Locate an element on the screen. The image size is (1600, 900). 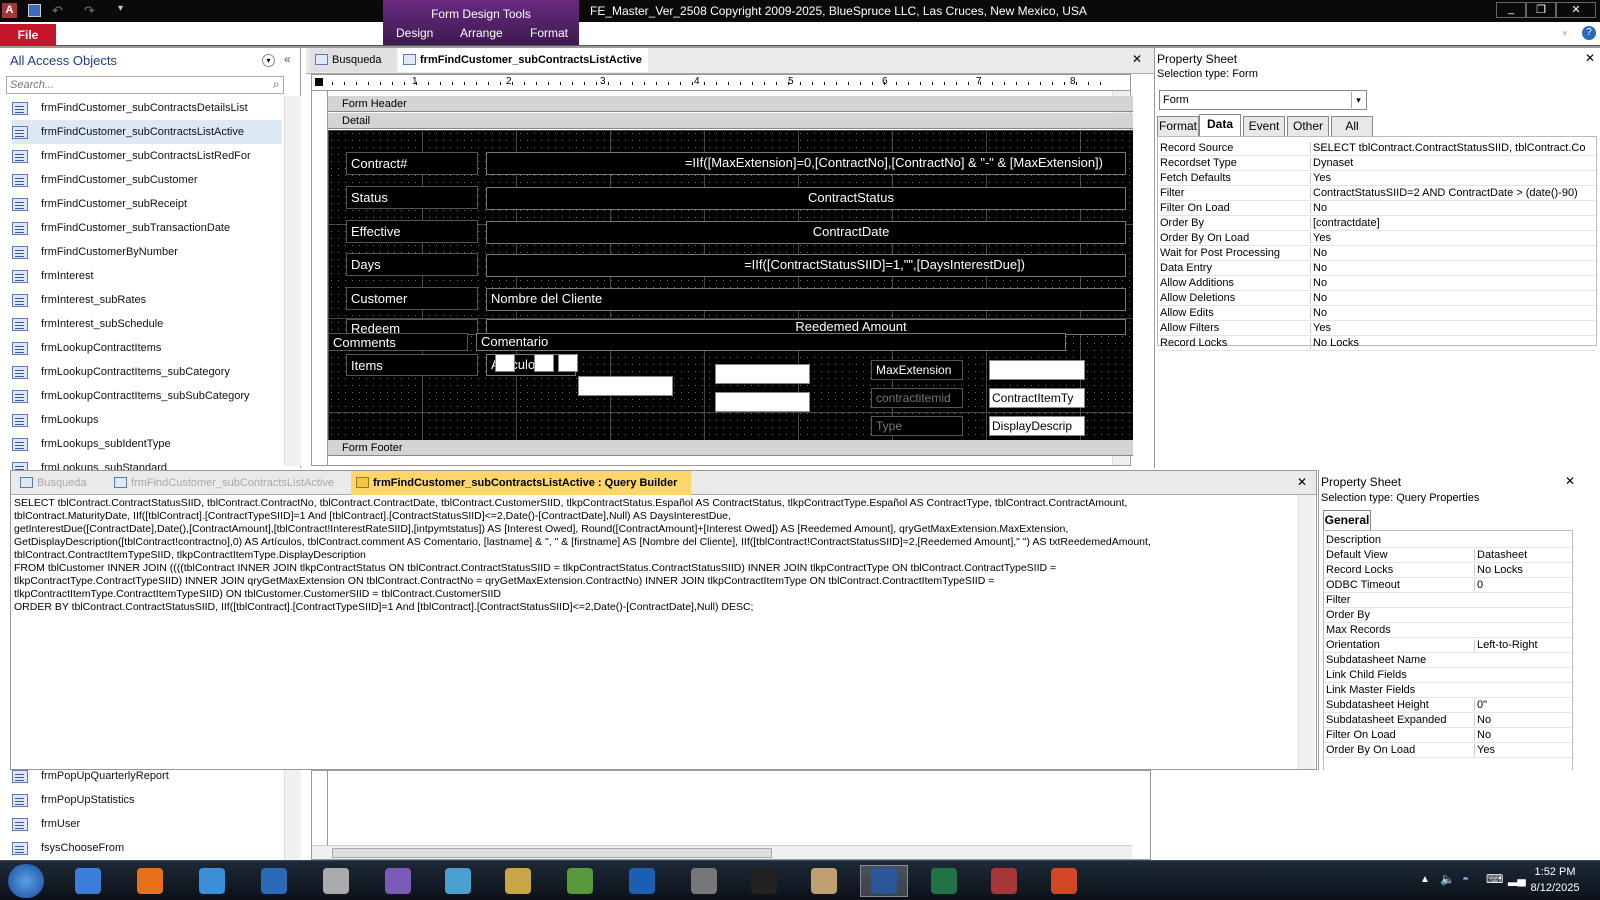
field-itemtype: ContractItemTy is located at coordinates (1037, 398).